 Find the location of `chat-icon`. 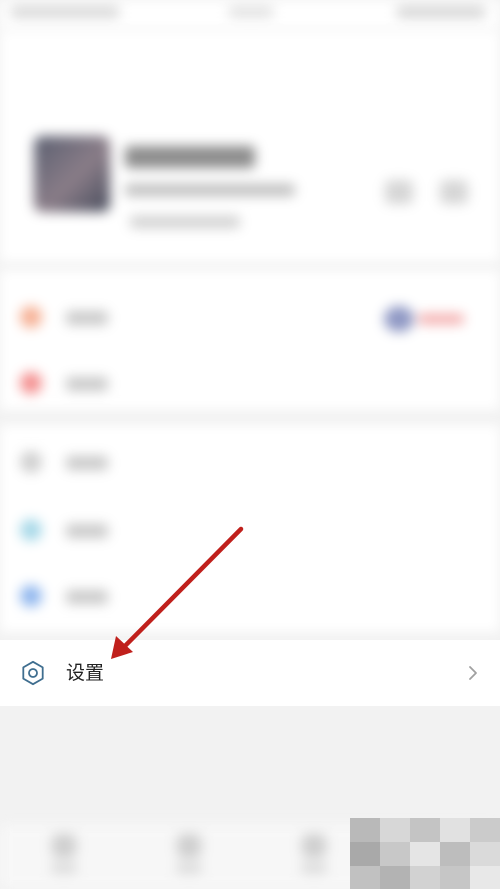

chat-icon is located at coordinates (64, 846).